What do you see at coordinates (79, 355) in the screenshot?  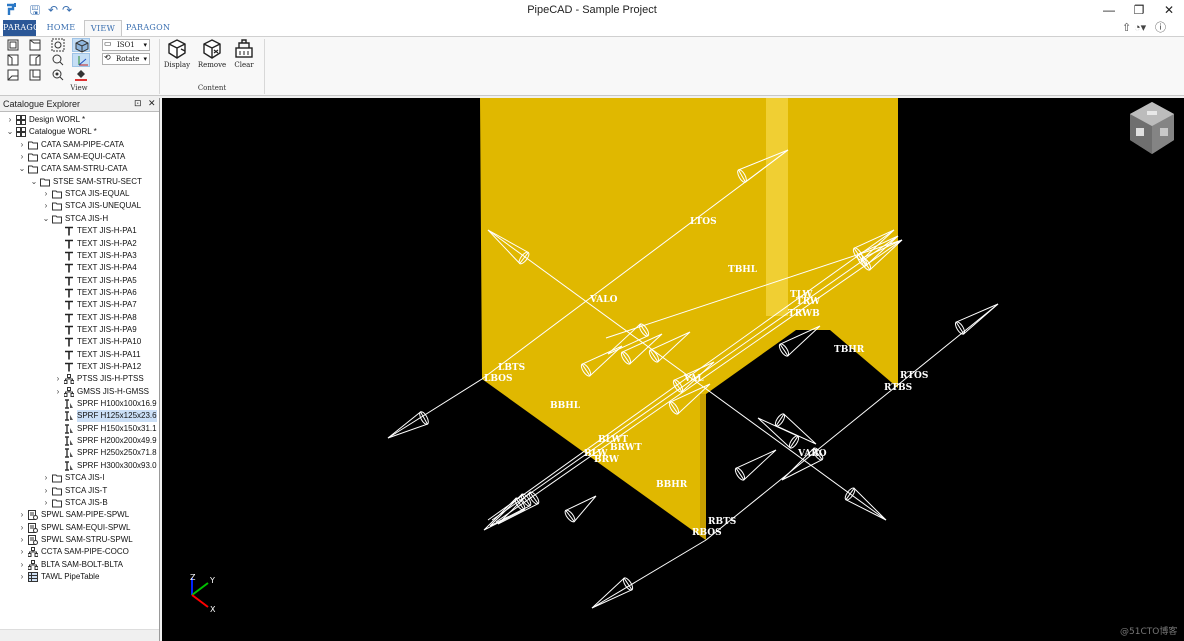 I see `tree-node: TEXT JIS-H-PA11` at bounding box center [79, 355].